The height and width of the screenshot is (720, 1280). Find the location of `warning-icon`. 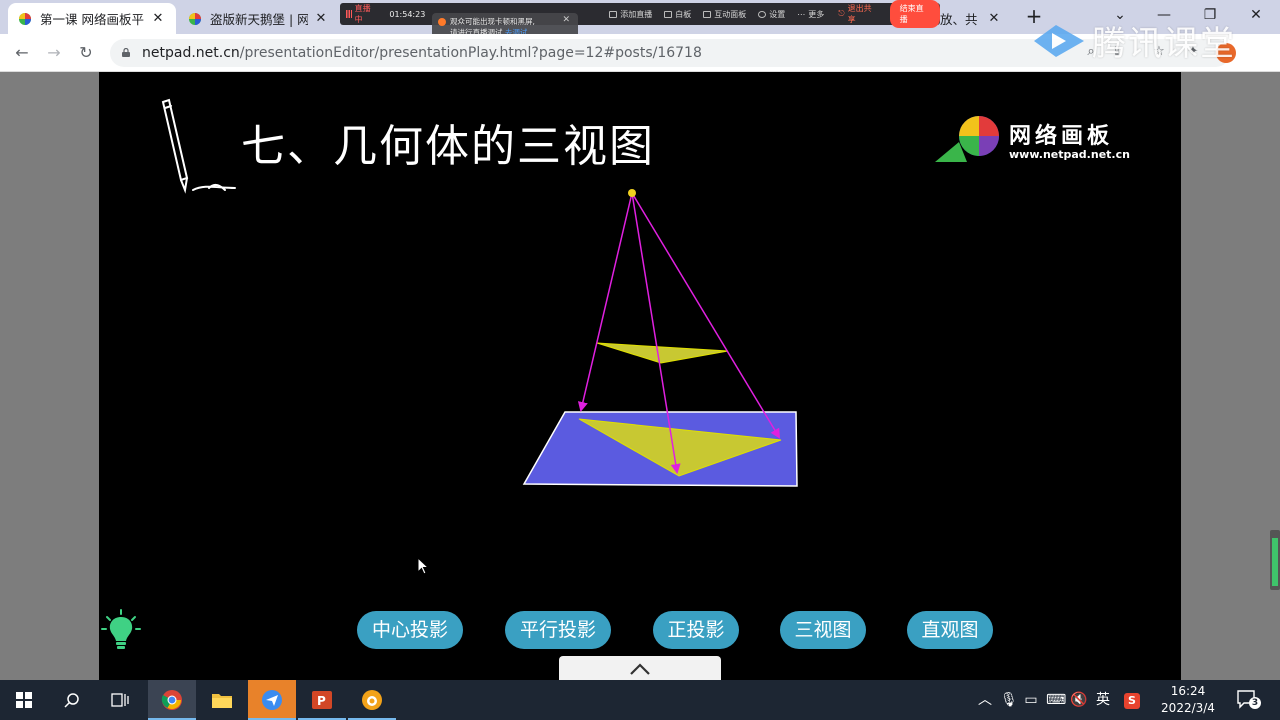

warning-icon is located at coordinates (442, 22).